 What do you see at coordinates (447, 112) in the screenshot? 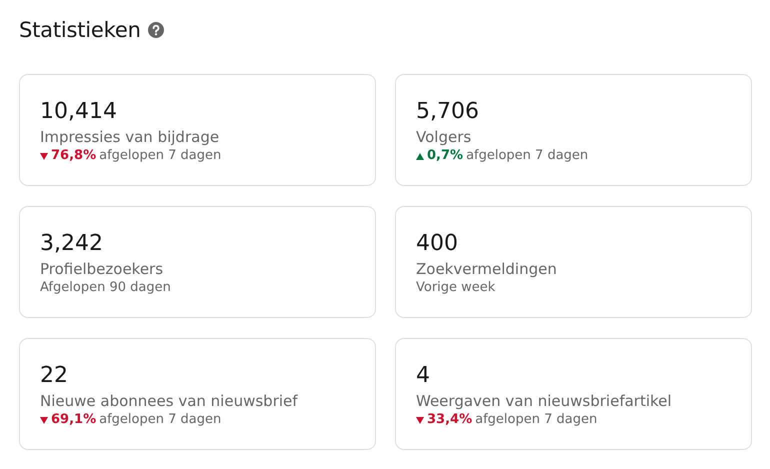
I see `stat-value: 5,706` at bounding box center [447, 112].